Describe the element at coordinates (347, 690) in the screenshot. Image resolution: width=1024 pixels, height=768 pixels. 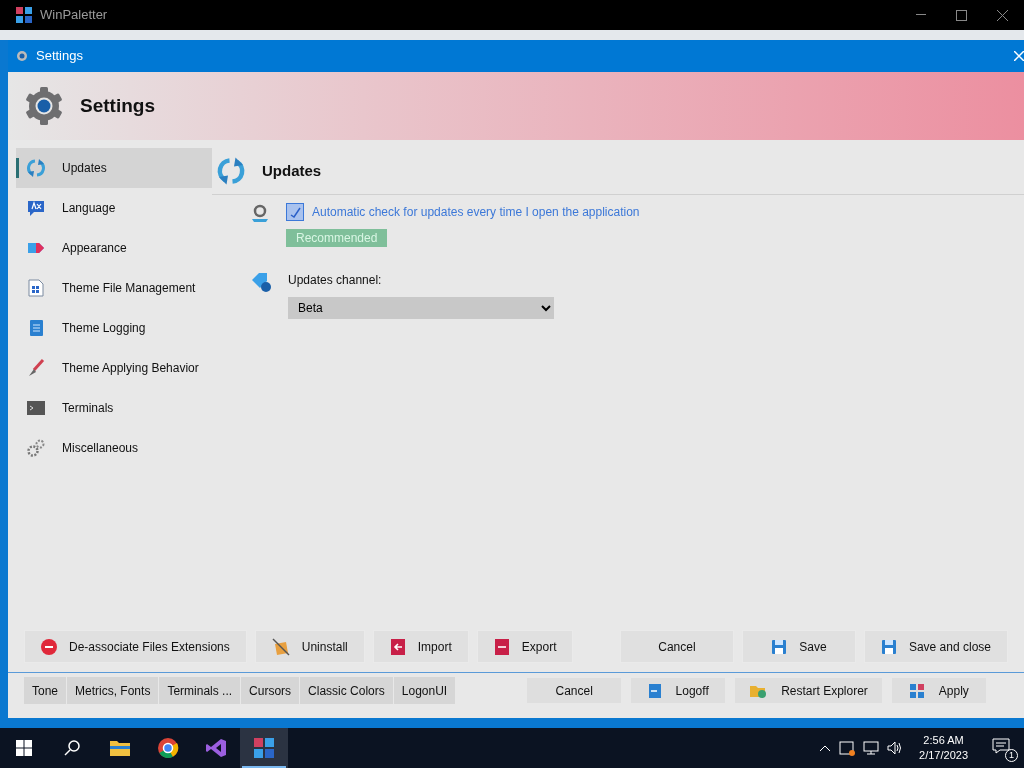
I see `tab: Classic Colors` at that location.